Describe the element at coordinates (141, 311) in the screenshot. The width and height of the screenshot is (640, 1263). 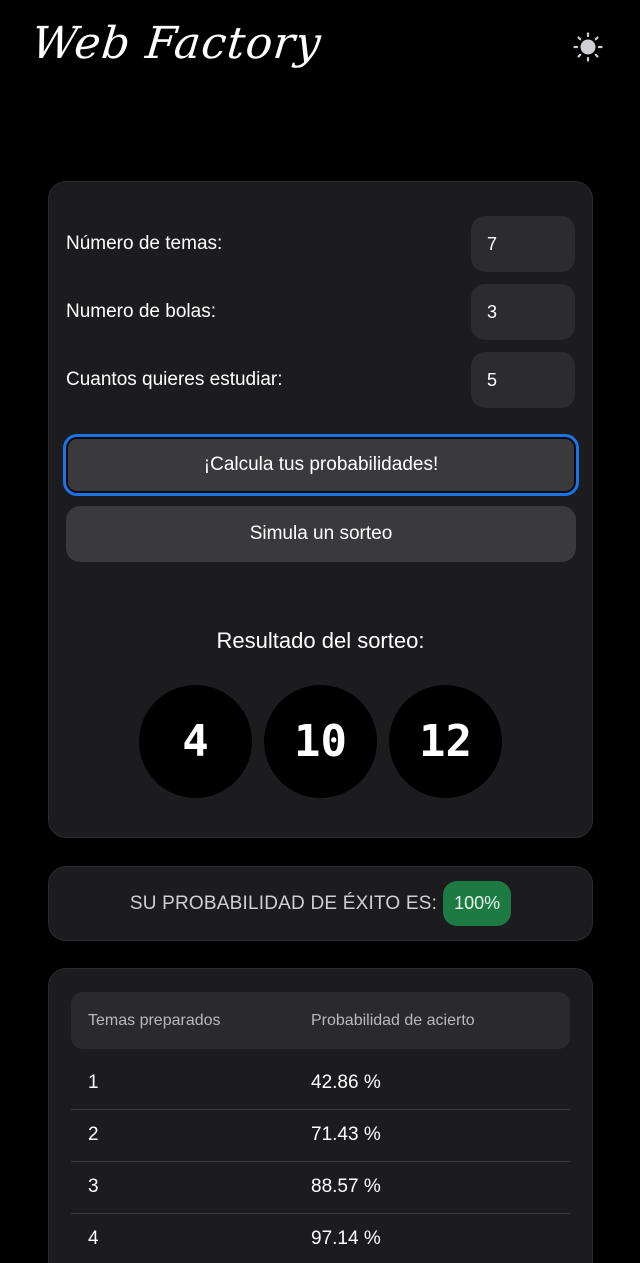
I see `bolas-label: Numero de bolas:` at that location.